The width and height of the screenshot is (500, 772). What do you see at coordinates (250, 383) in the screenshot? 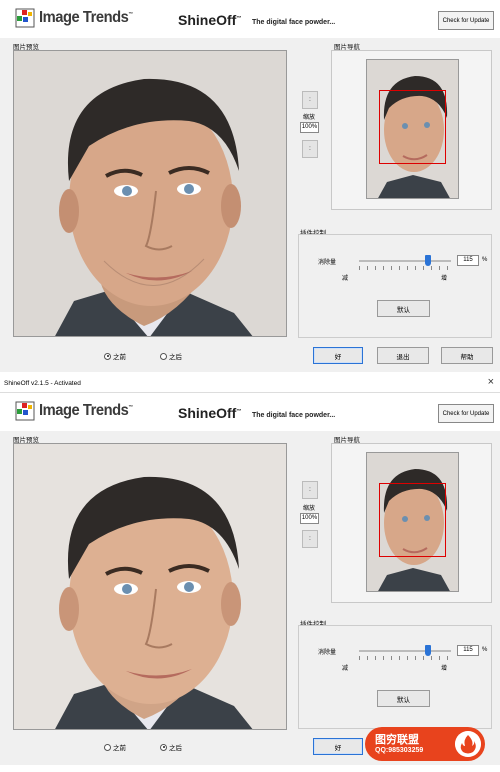
I see `window-titlebar: ShineOff v2.1.5 - Activated ×` at bounding box center [250, 383].